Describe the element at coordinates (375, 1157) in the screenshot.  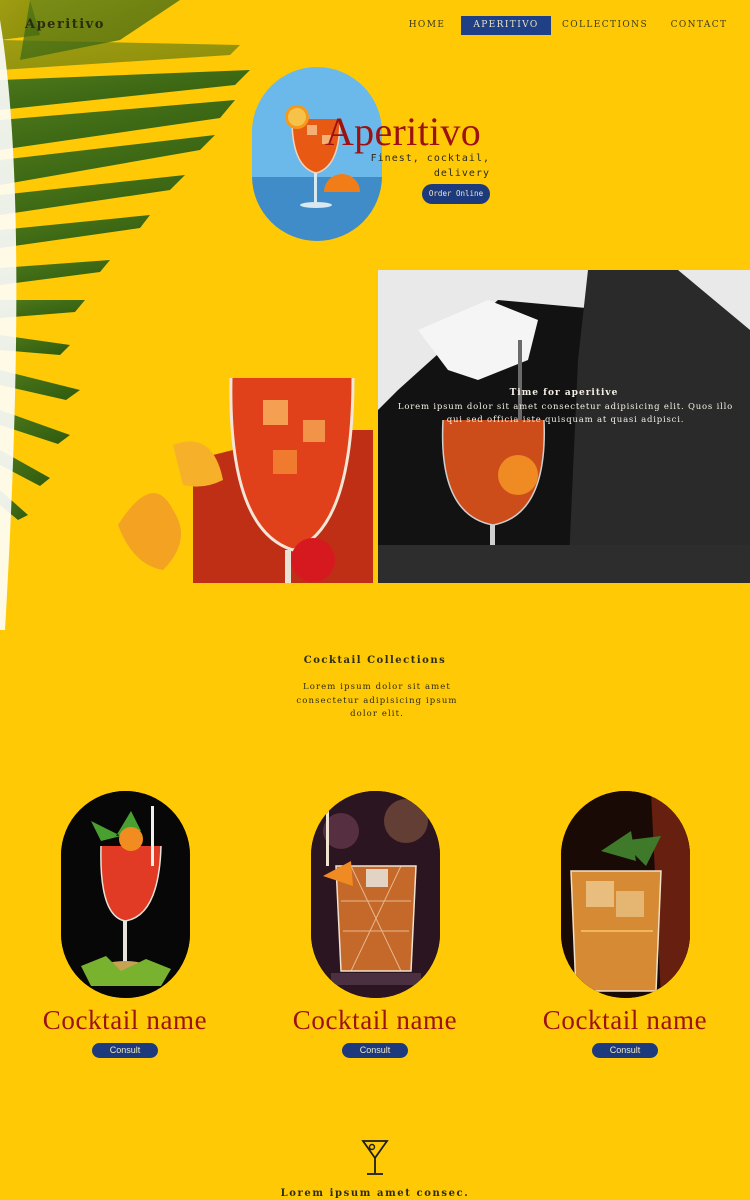
I see `cocktail-glass-icon` at that location.